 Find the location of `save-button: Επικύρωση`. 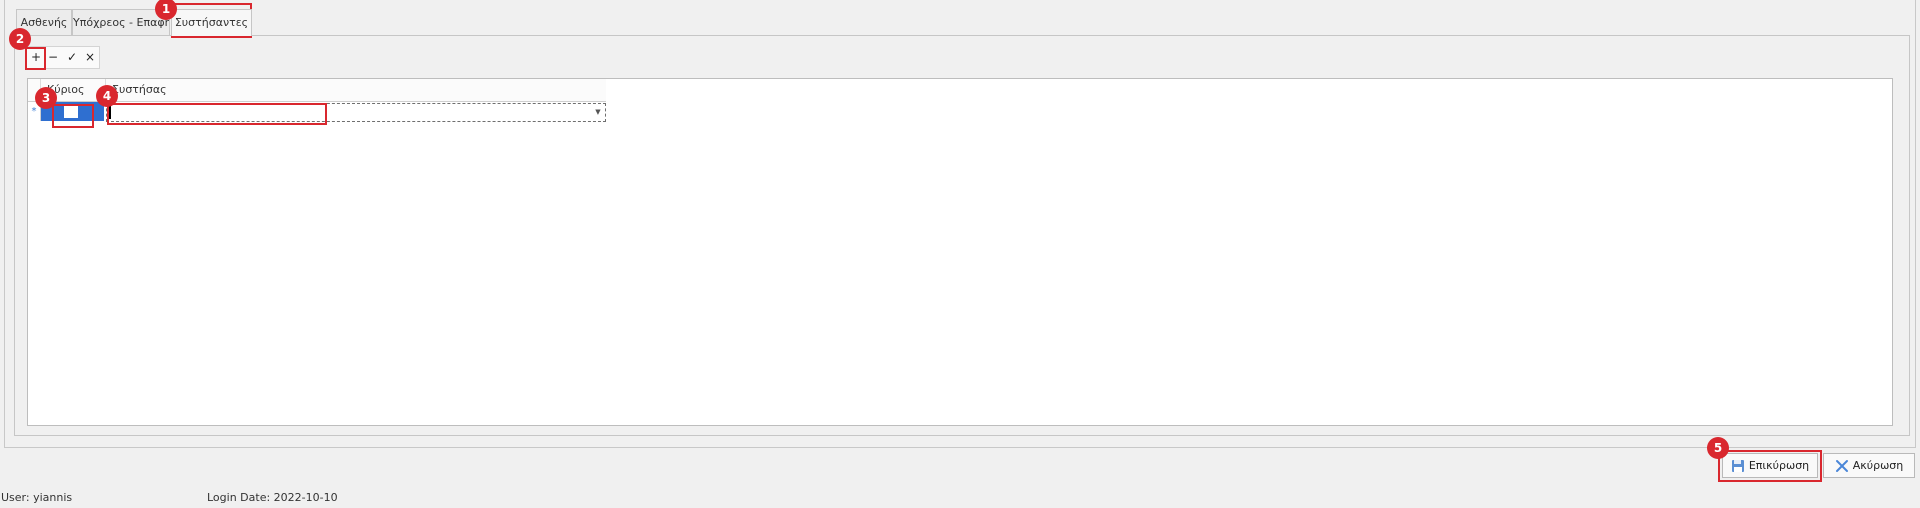

save-button: Επικύρωση is located at coordinates (1770, 465).